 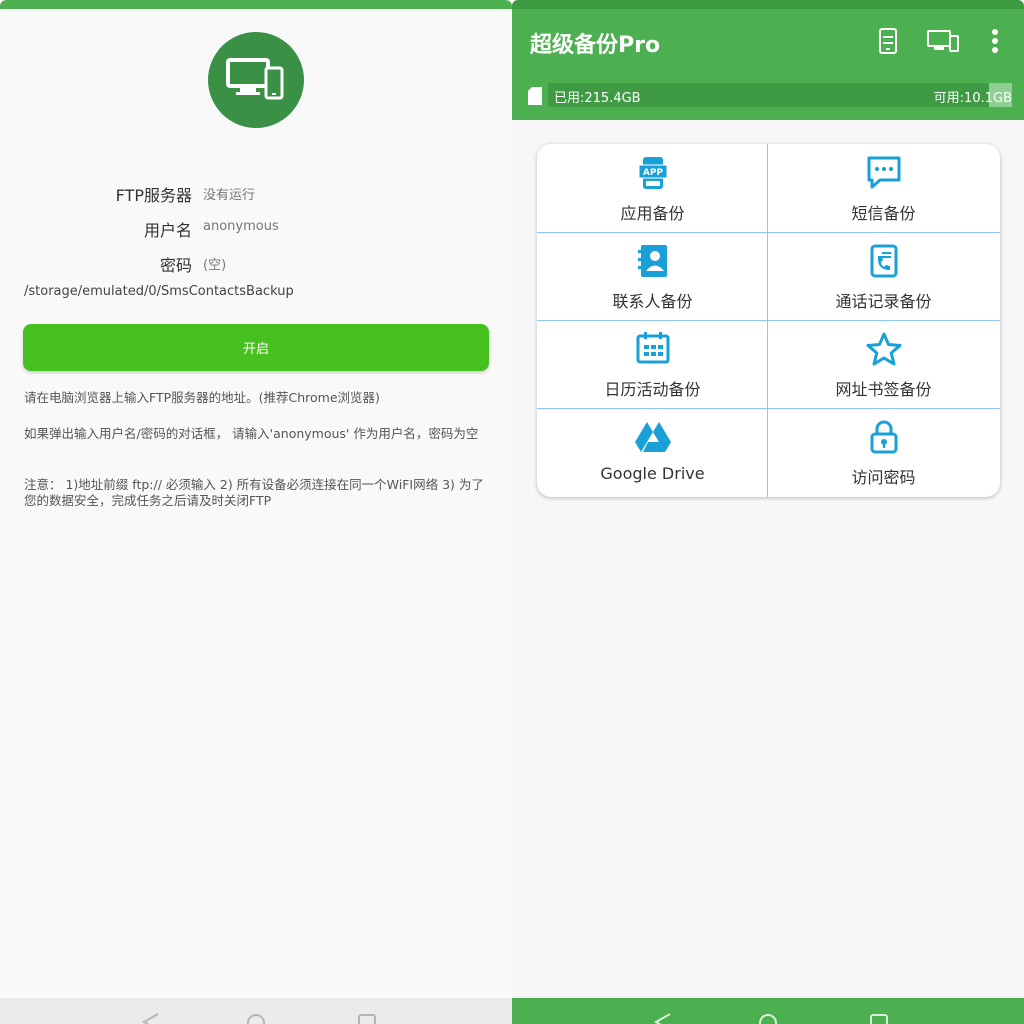 What do you see at coordinates (883, 261) in the screenshot?
I see `call-log-icon` at bounding box center [883, 261].